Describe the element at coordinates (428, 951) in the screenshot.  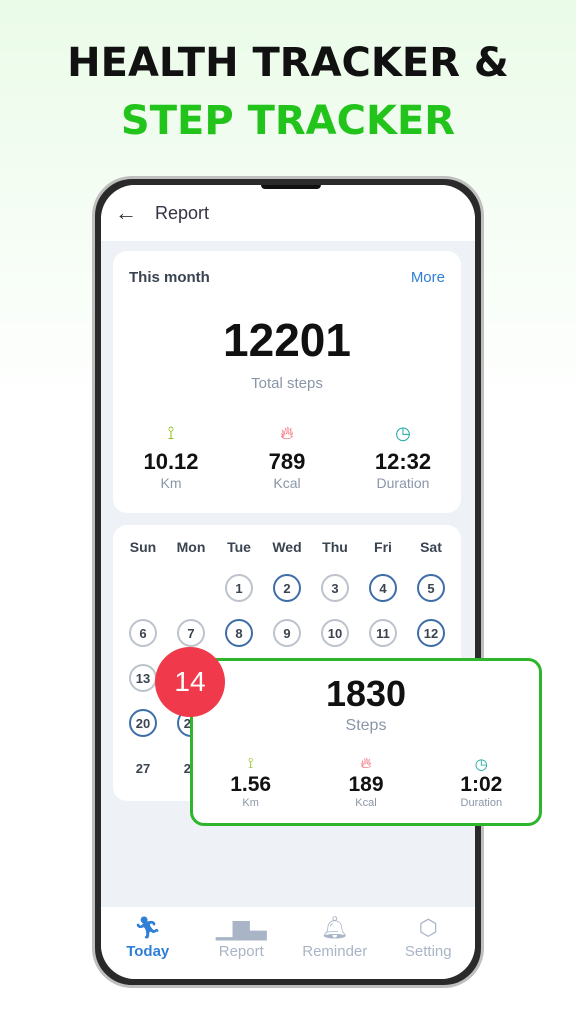
I see `nav-label: Setting` at that location.